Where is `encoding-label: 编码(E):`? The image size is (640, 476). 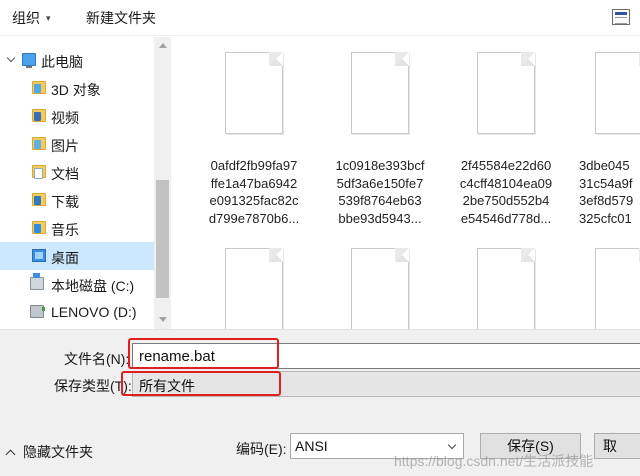
encoding-label: 编码(E): is located at coordinates (261, 449).